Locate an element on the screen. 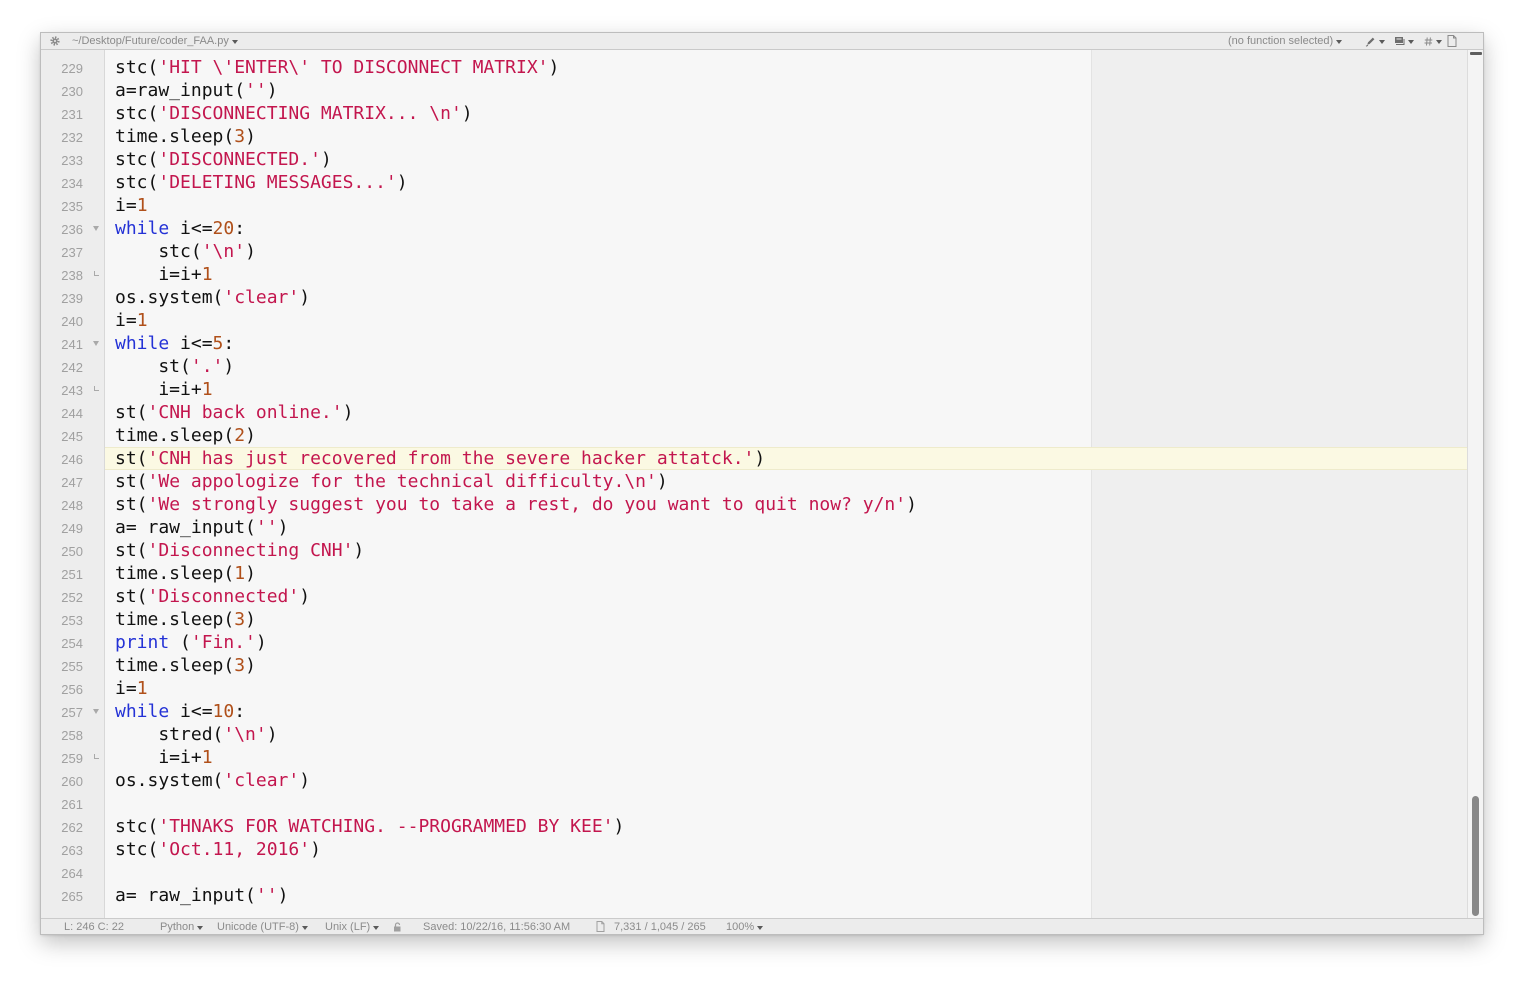  code-line: st('CNH back online.') is located at coordinates (786, 412).